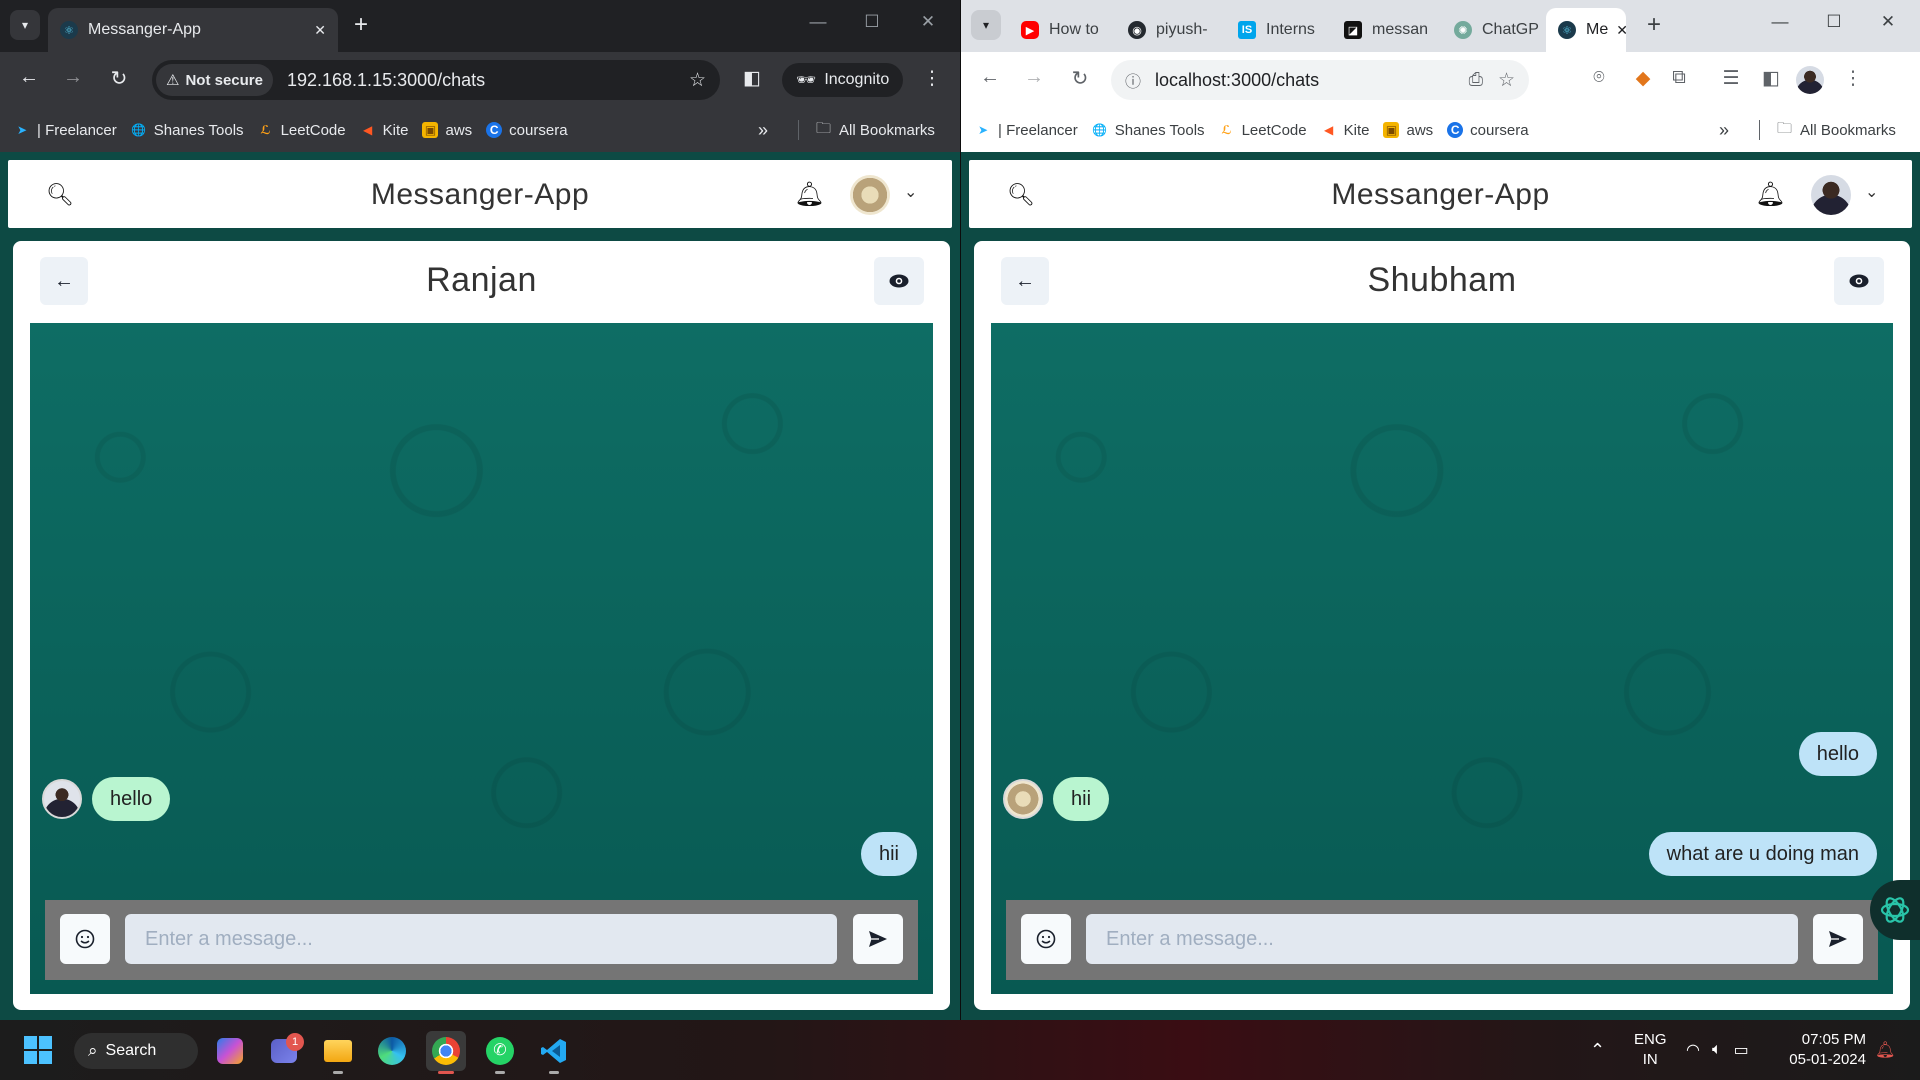 The height and width of the screenshot is (1080, 1920). What do you see at coordinates (139, 130) in the screenshot?
I see `globe-icon: 🌐` at bounding box center [139, 130].